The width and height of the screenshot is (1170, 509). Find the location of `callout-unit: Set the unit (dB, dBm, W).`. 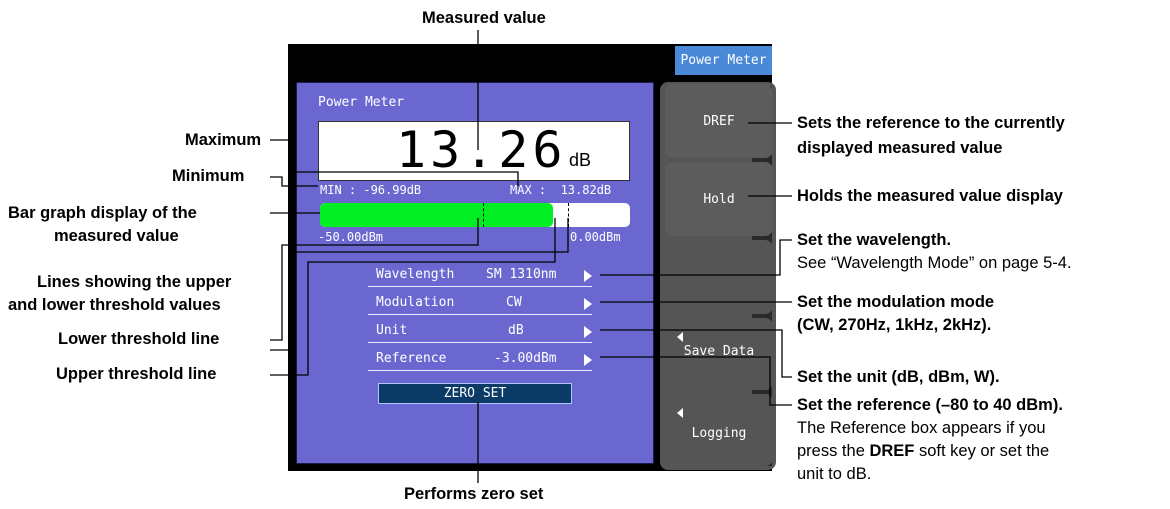

callout-unit: Set the unit (dB, dBm, W). is located at coordinates (898, 377).